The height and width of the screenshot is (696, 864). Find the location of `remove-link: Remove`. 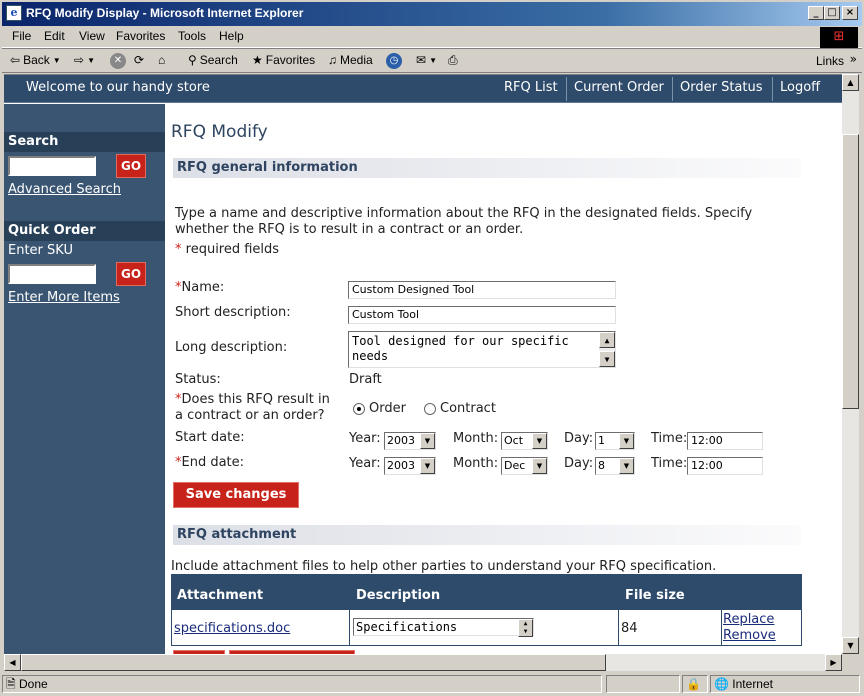

remove-link: Remove is located at coordinates (749, 635).